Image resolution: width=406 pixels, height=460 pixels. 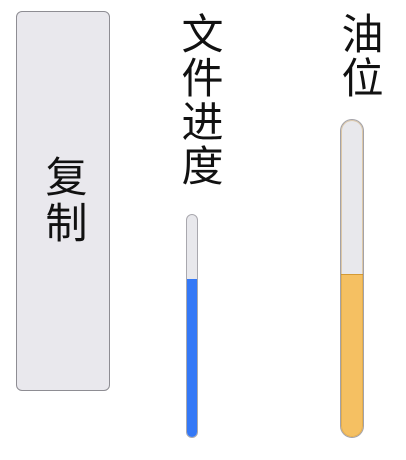 I want to click on fuel-level-gauge, so click(x=352, y=278).